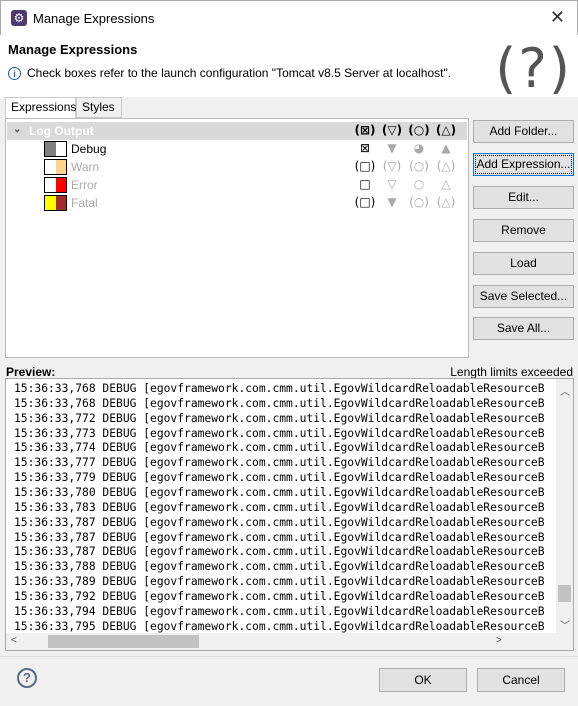 The image size is (578, 706). I want to click on footer-divider, so click(289, 656).